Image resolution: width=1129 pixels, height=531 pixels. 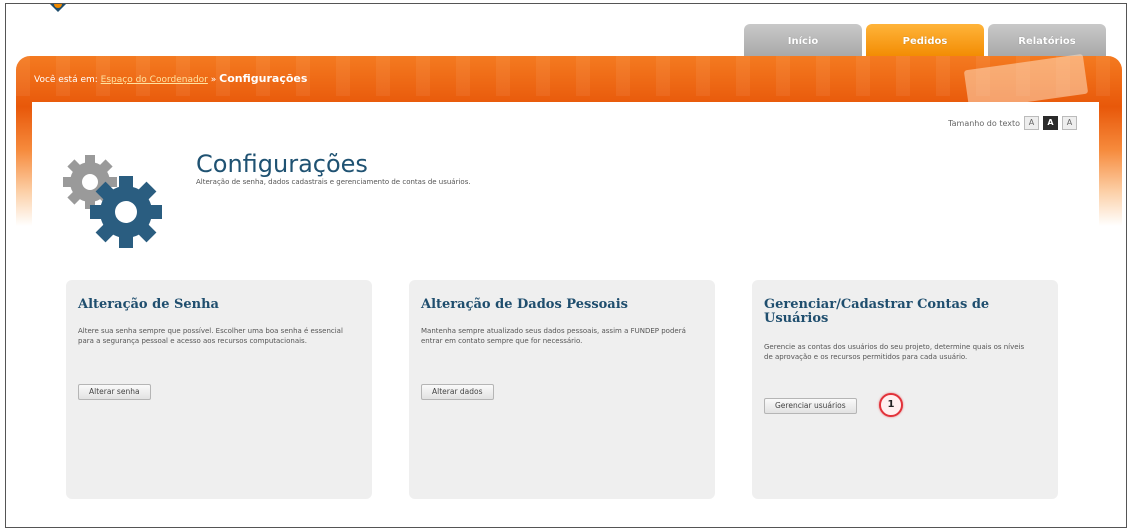 What do you see at coordinates (58, 8) in the screenshot?
I see `logo-icon` at bounding box center [58, 8].